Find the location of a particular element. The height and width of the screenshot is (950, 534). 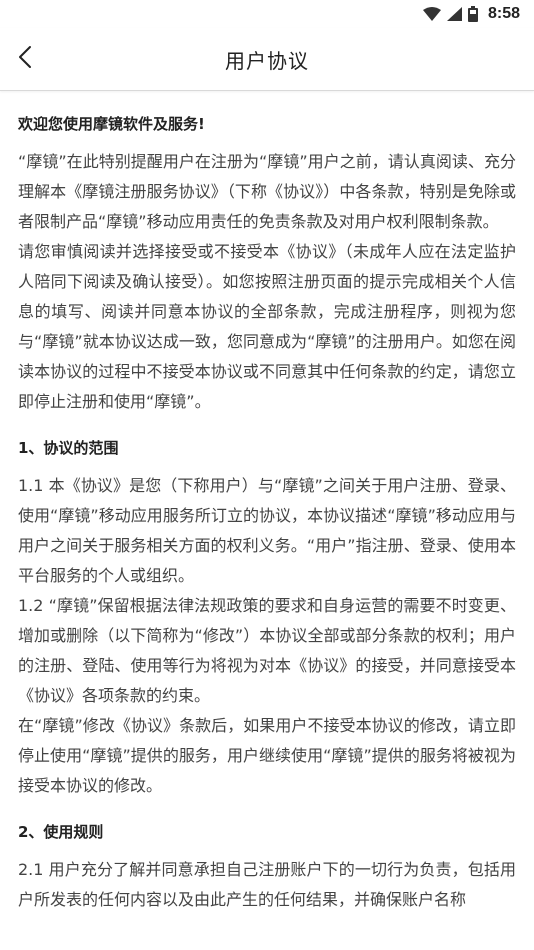

section-1-title: 1、协议的范围 is located at coordinates (68, 448).